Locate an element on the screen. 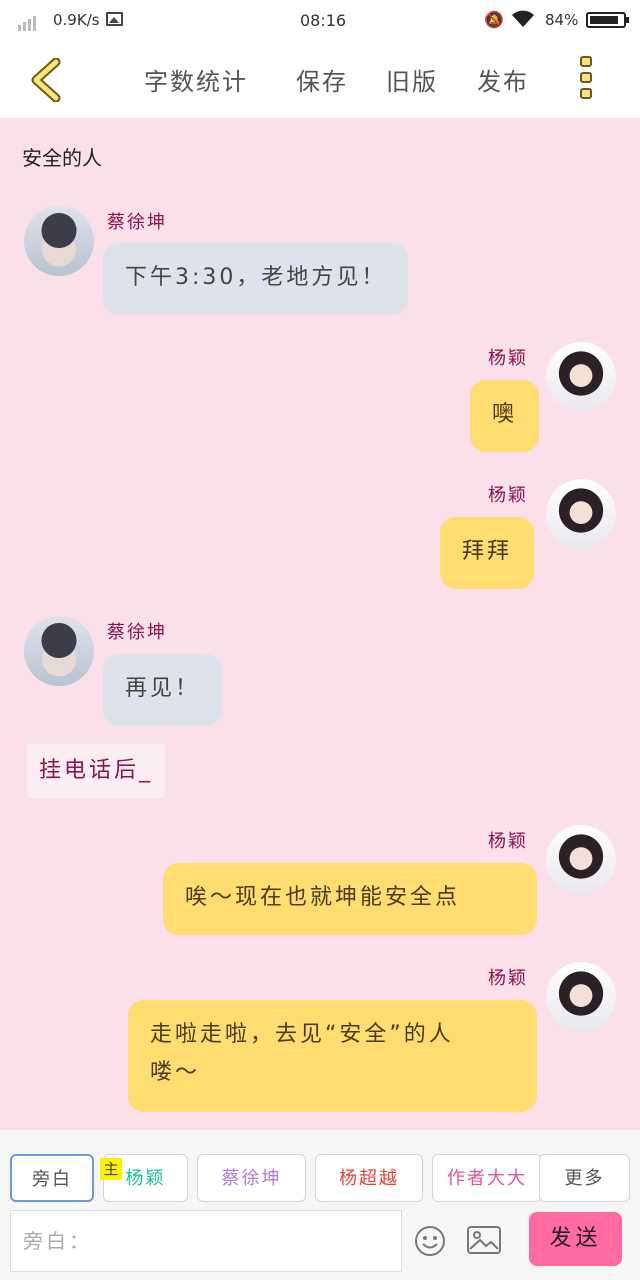 The height and width of the screenshot is (1280, 640). main-role-badge: 主 is located at coordinates (111, 1169).